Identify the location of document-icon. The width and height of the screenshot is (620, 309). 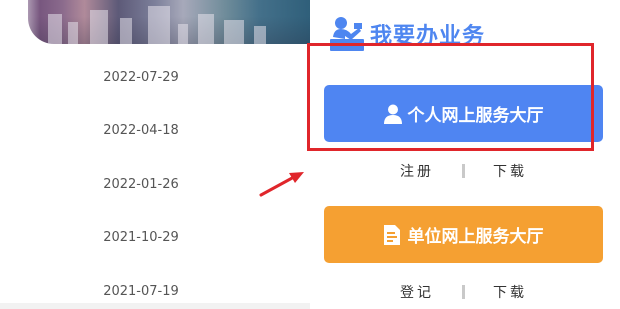
(392, 234).